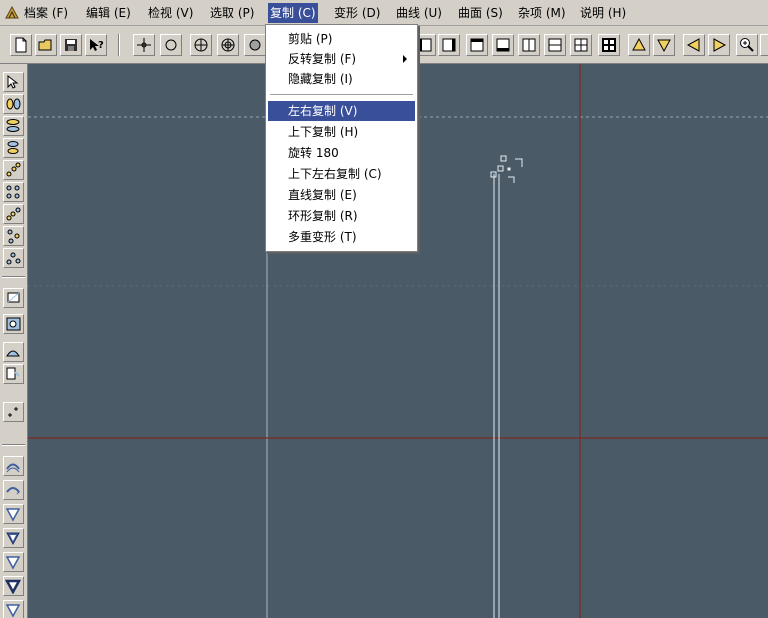 The image size is (768, 618). I want to click on help-pointer-button: ?, so click(96, 45).